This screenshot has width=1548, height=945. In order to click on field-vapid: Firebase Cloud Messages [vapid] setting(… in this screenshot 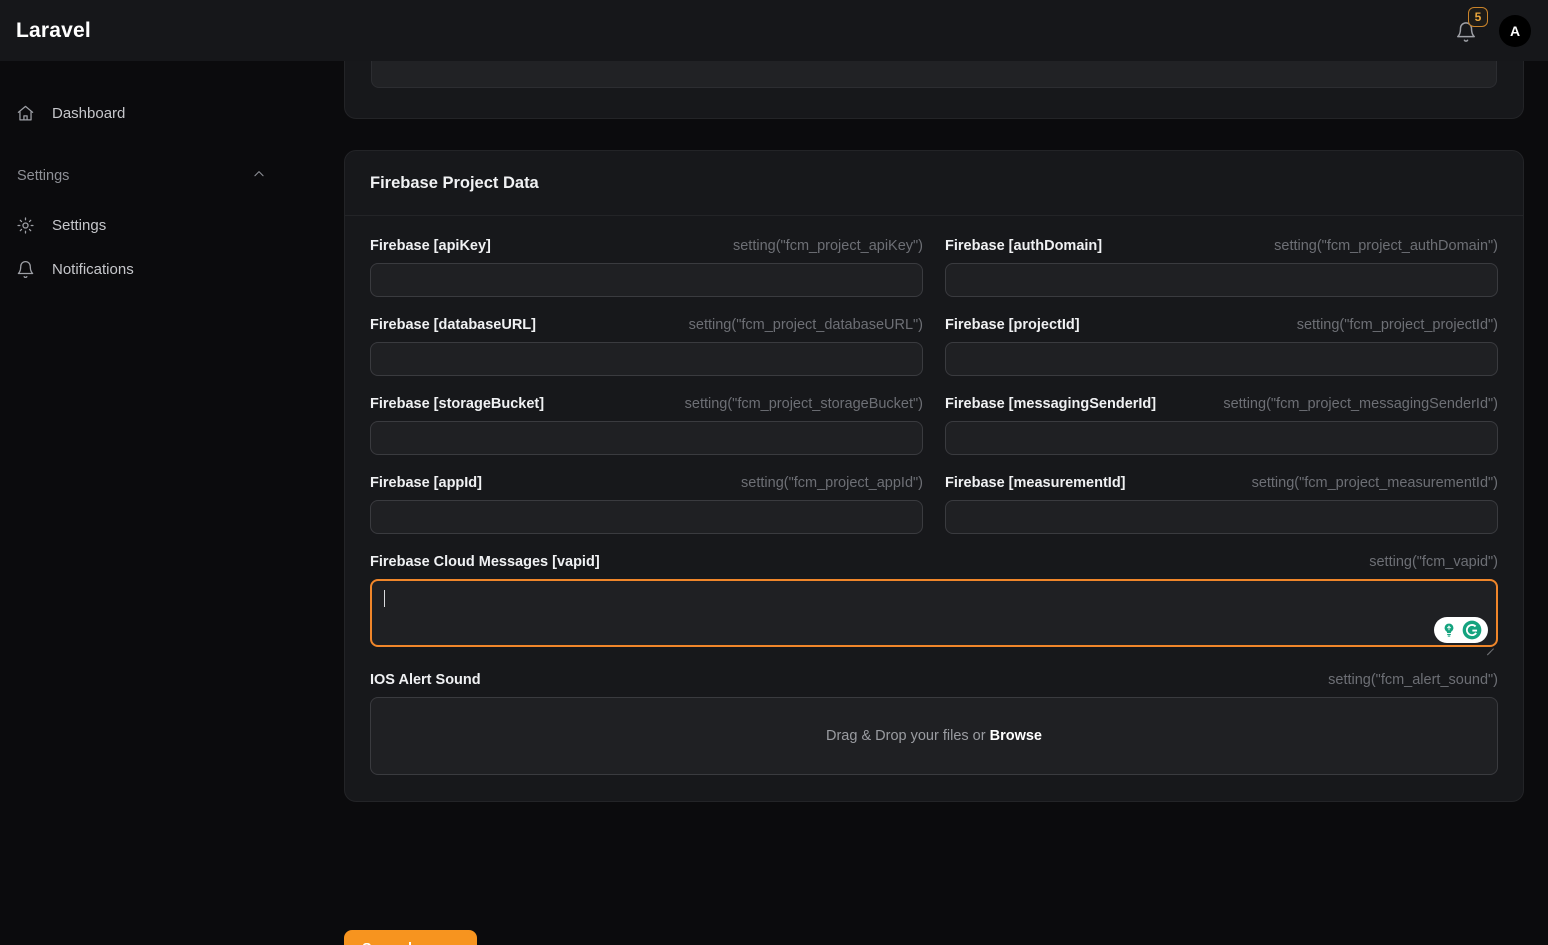, I will do `click(934, 605)`.